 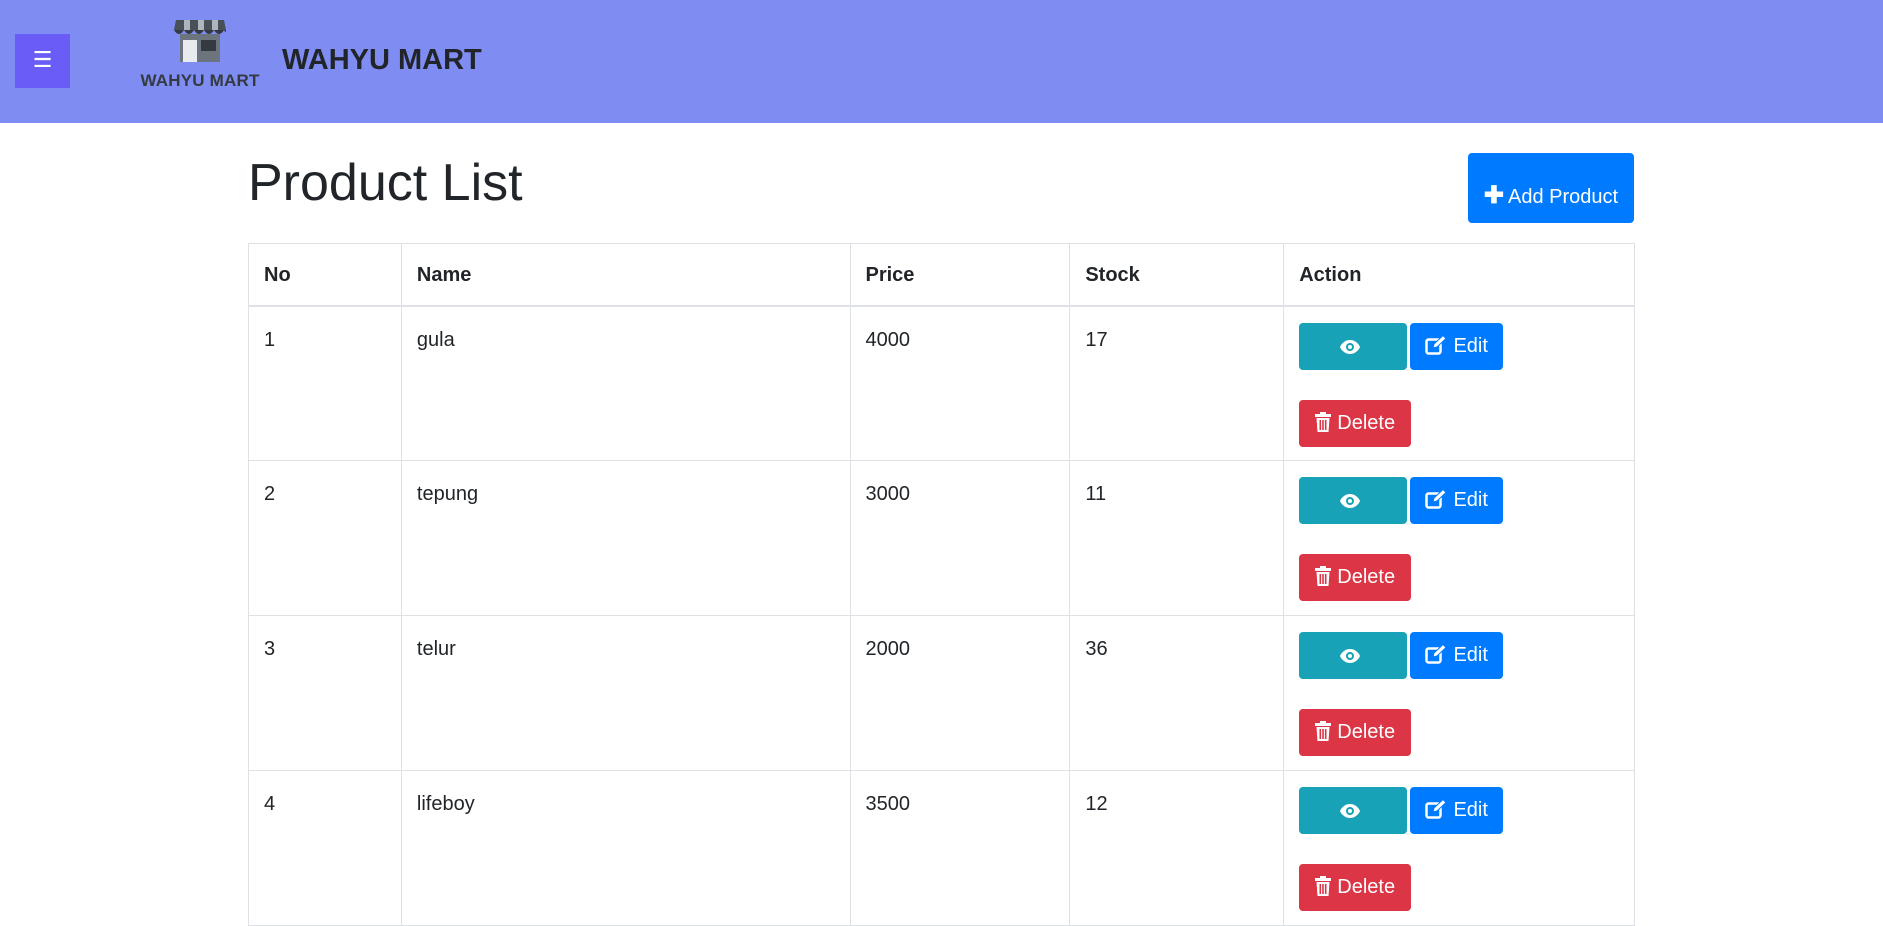 What do you see at coordinates (200, 41) in the screenshot?
I see `storefront-icon` at bounding box center [200, 41].